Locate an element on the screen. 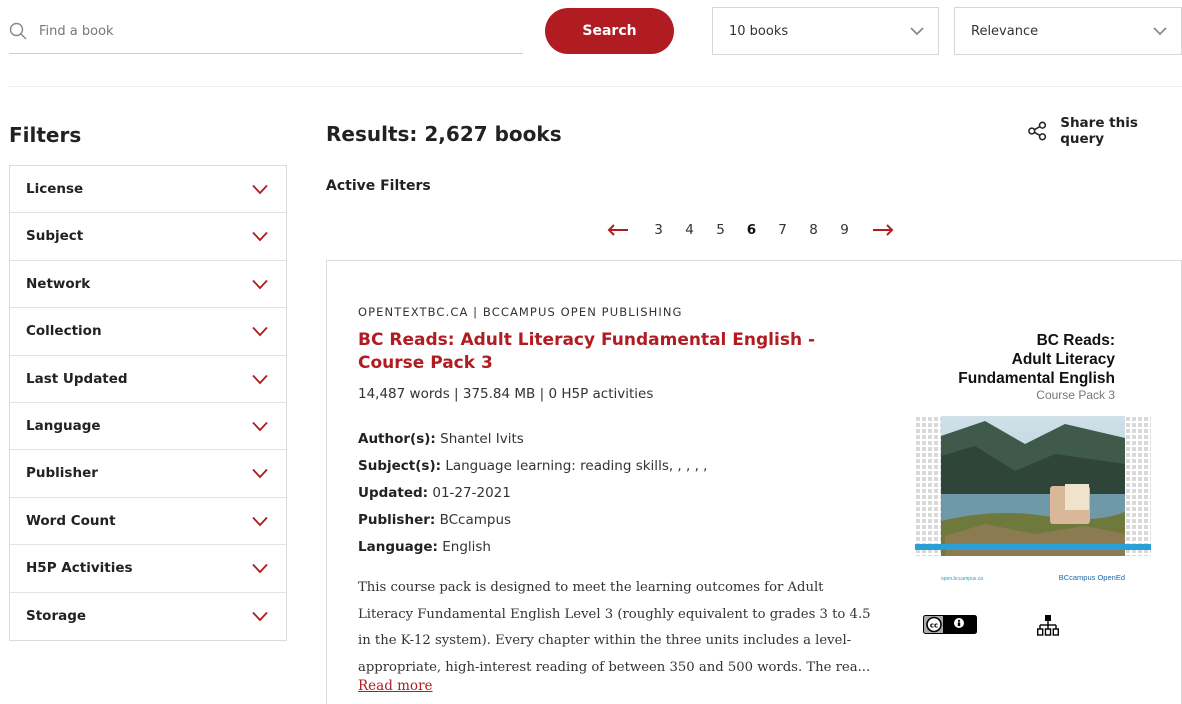  book-authors: Author(s): Shantel Ivits is located at coordinates (441, 439).